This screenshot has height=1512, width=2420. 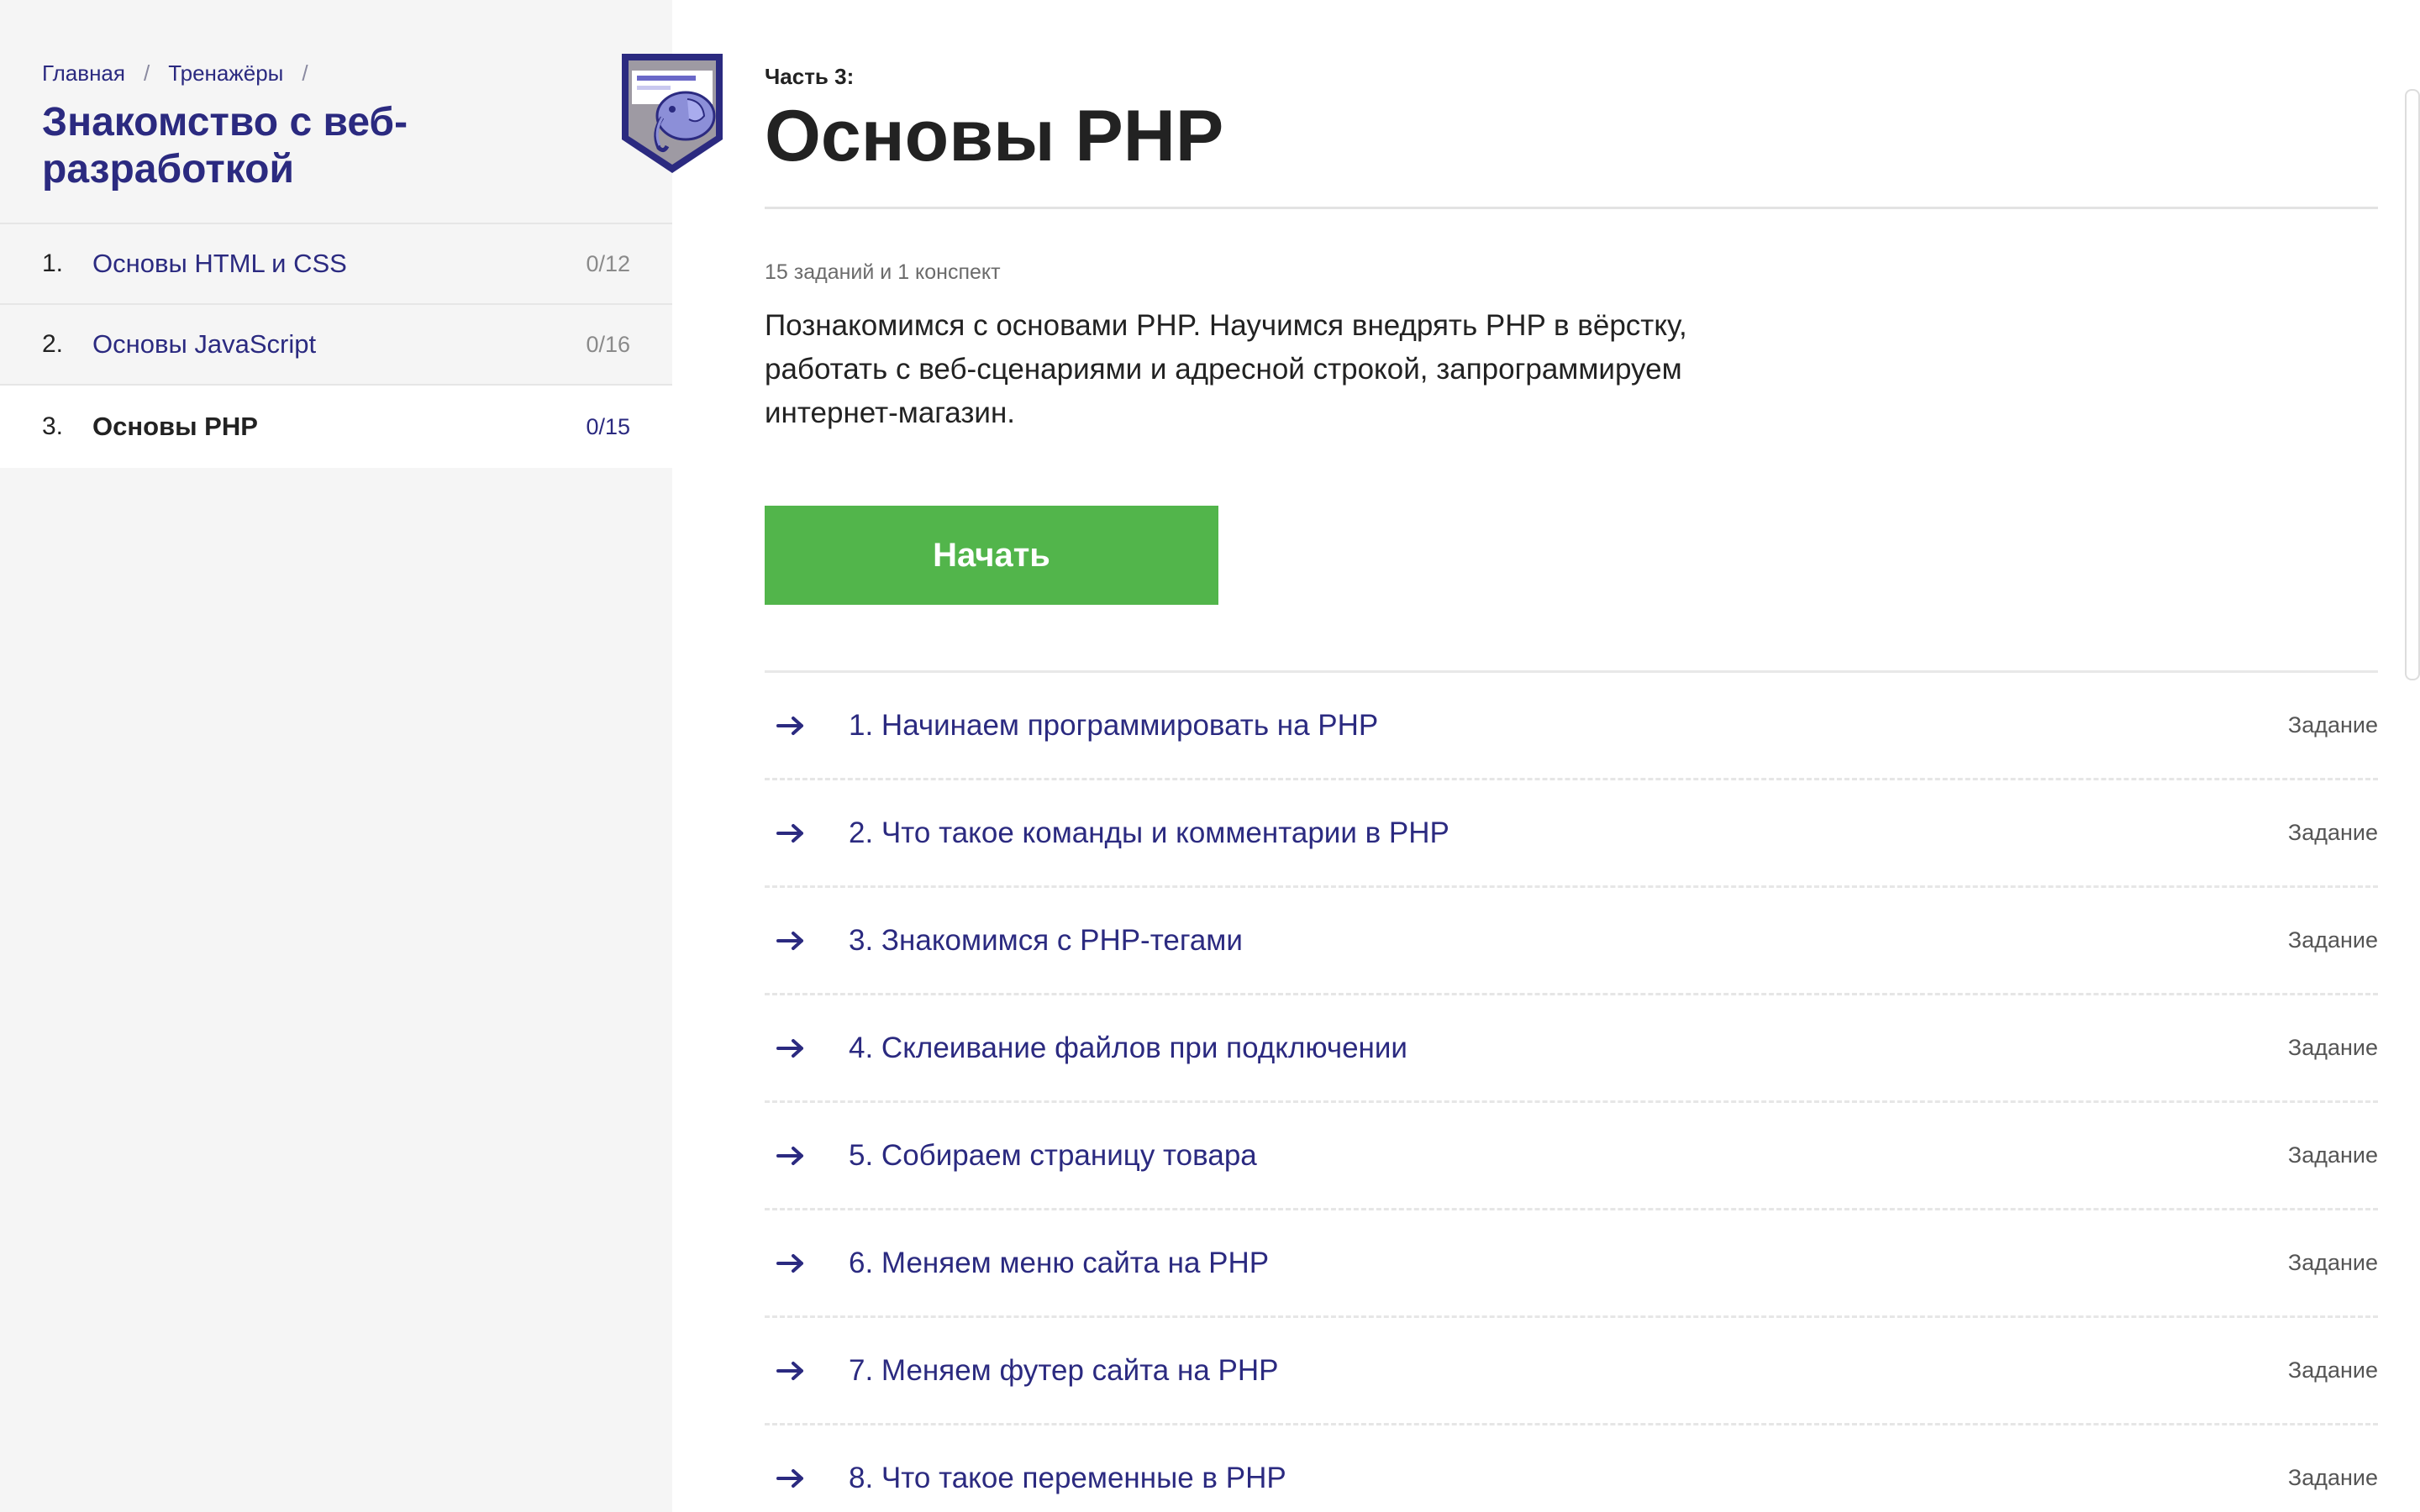 I want to click on part-label: Основы PHP, so click(x=175, y=426).